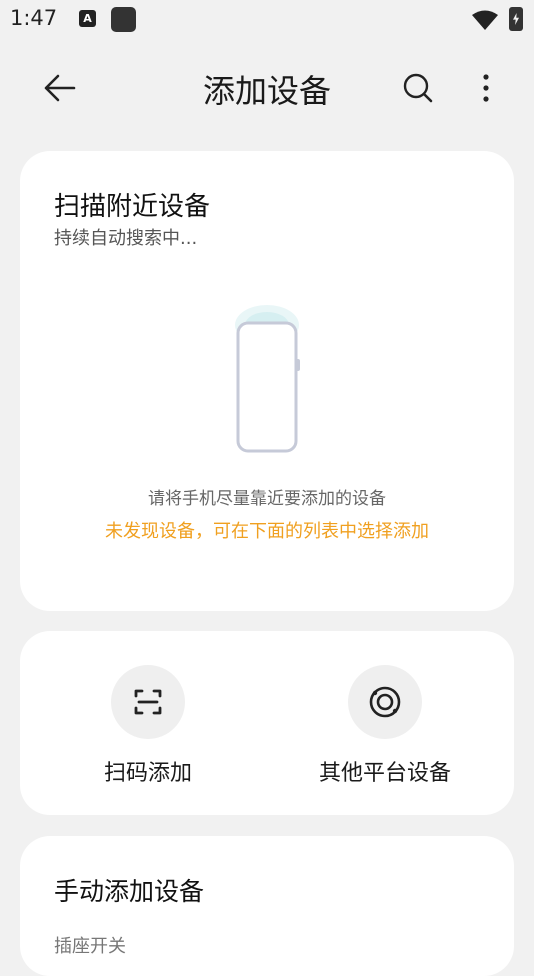  I want to click on app-bar: 添加设备, so click(267, 87).